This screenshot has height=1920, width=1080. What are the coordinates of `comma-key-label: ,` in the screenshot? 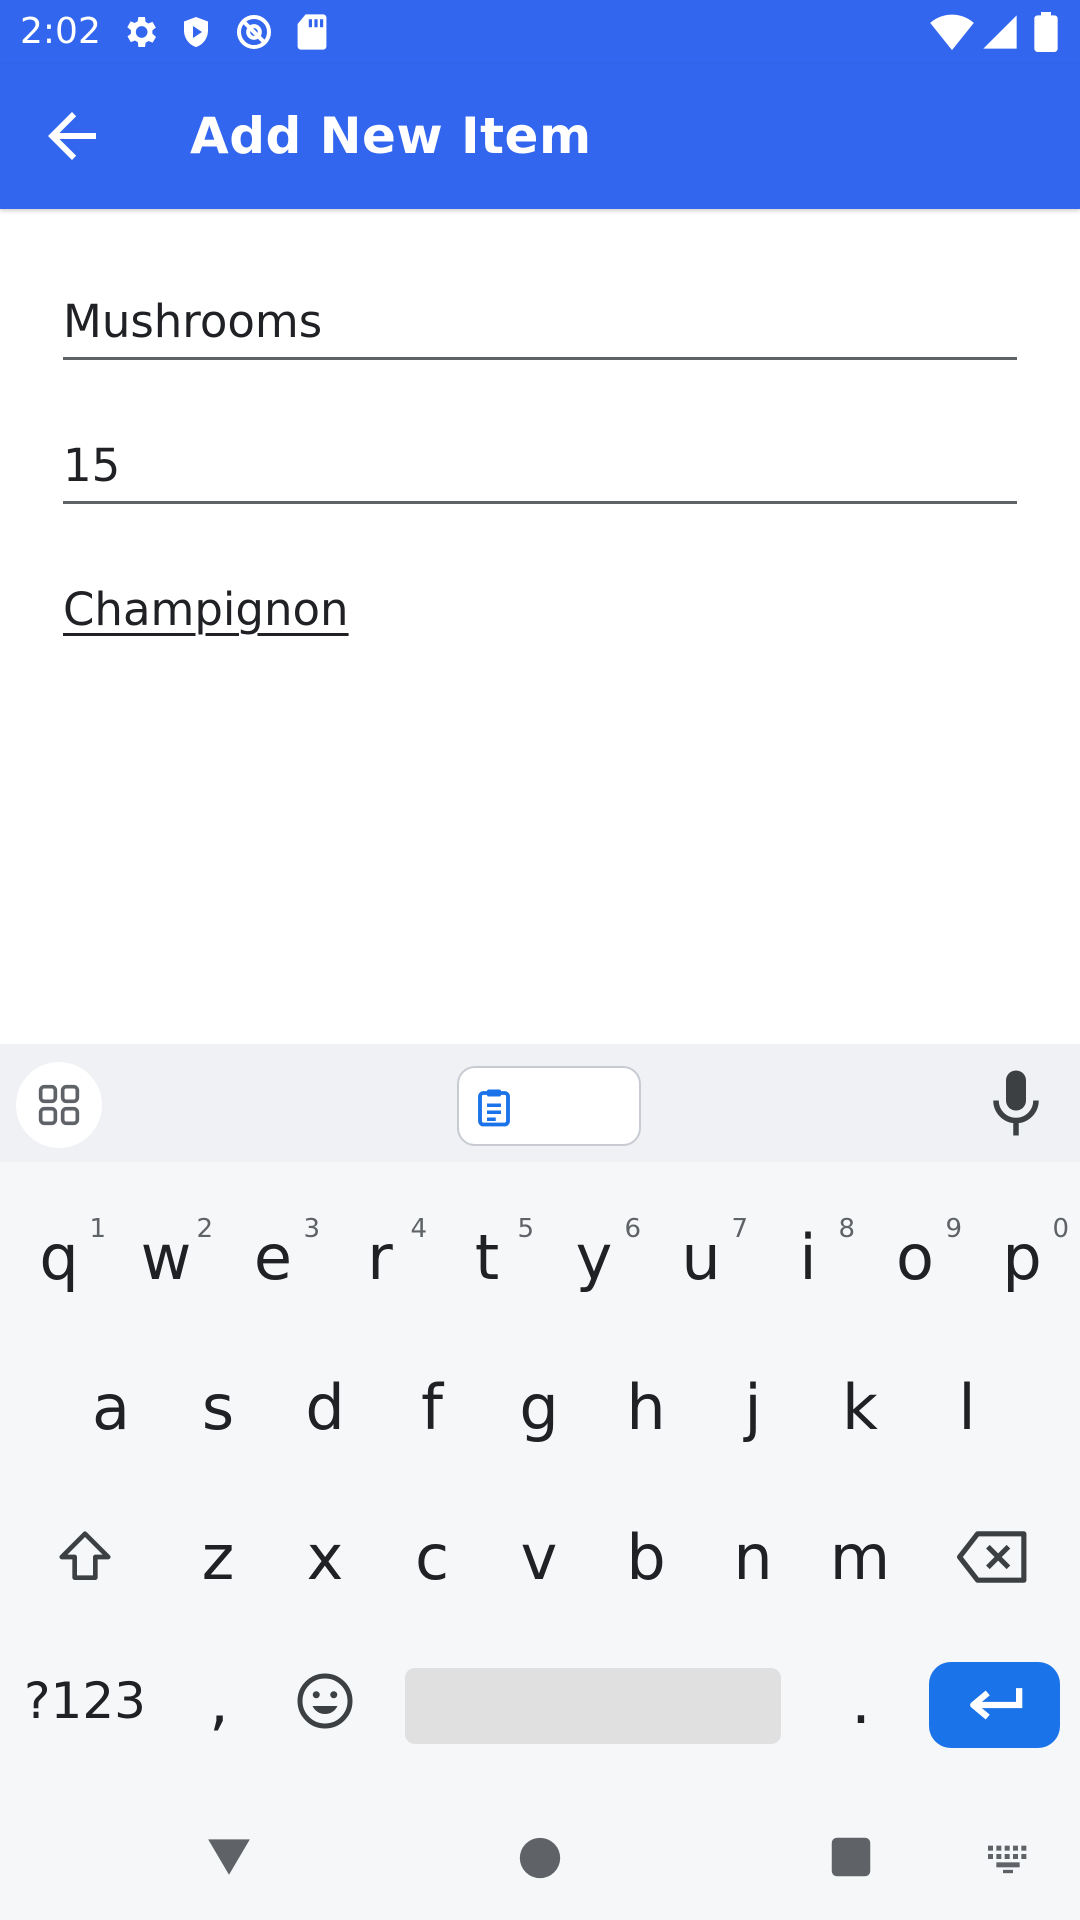 It's located at (219, 1701).